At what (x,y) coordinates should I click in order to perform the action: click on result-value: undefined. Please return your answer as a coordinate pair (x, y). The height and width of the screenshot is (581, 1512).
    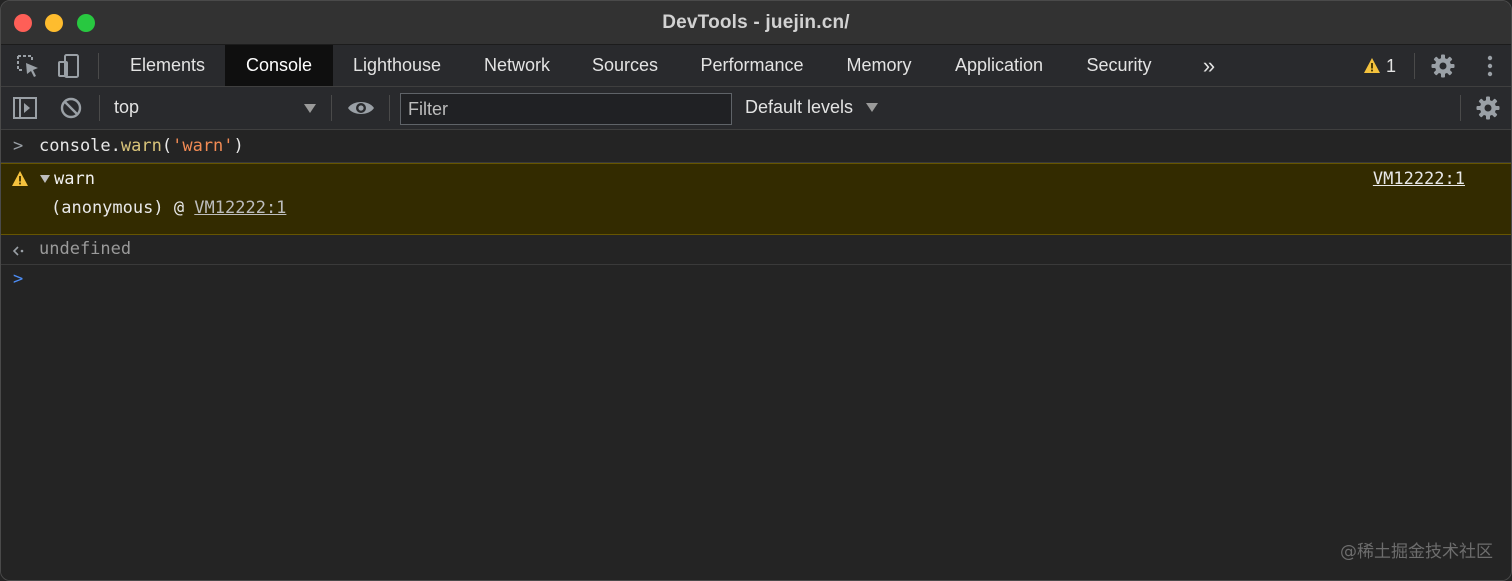
    Looking at the image, I should click on (85, 249).